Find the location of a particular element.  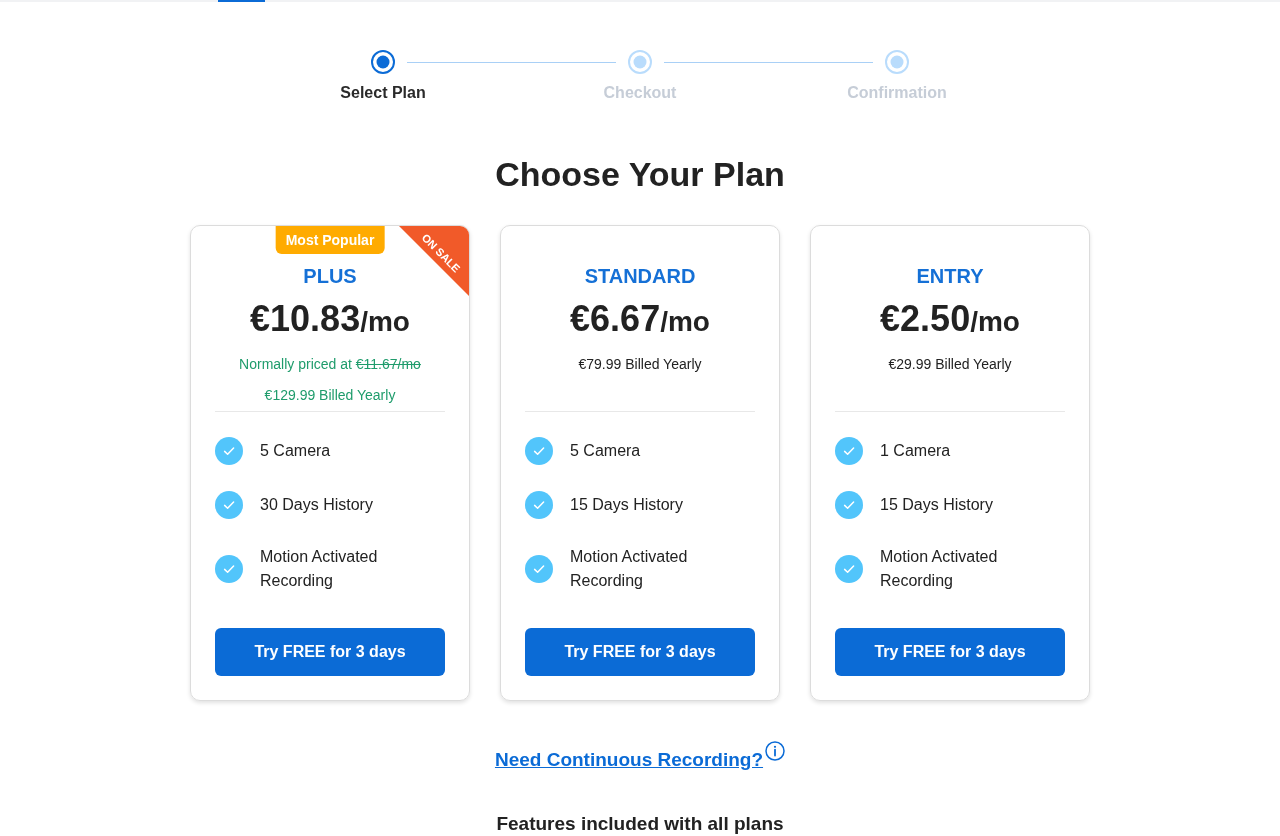

step-label: Confirmation is located at coordinates (897, 93).